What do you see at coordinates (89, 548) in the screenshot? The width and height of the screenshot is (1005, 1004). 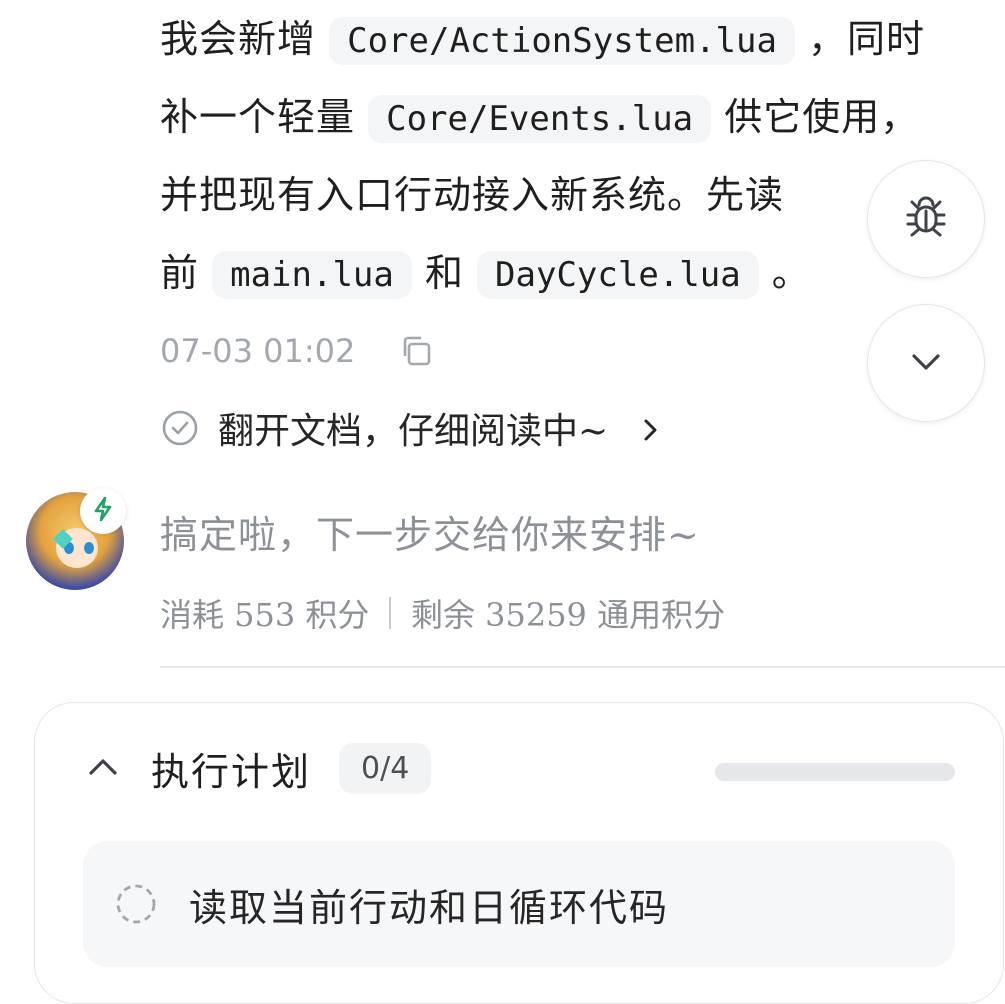 I see `avatar-eye` at bounding box center [89, 548].